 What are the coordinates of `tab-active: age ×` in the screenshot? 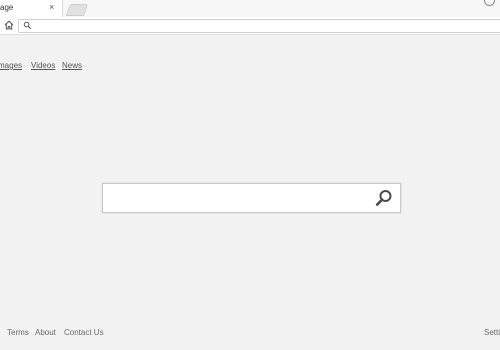 It's located at (31, 8).